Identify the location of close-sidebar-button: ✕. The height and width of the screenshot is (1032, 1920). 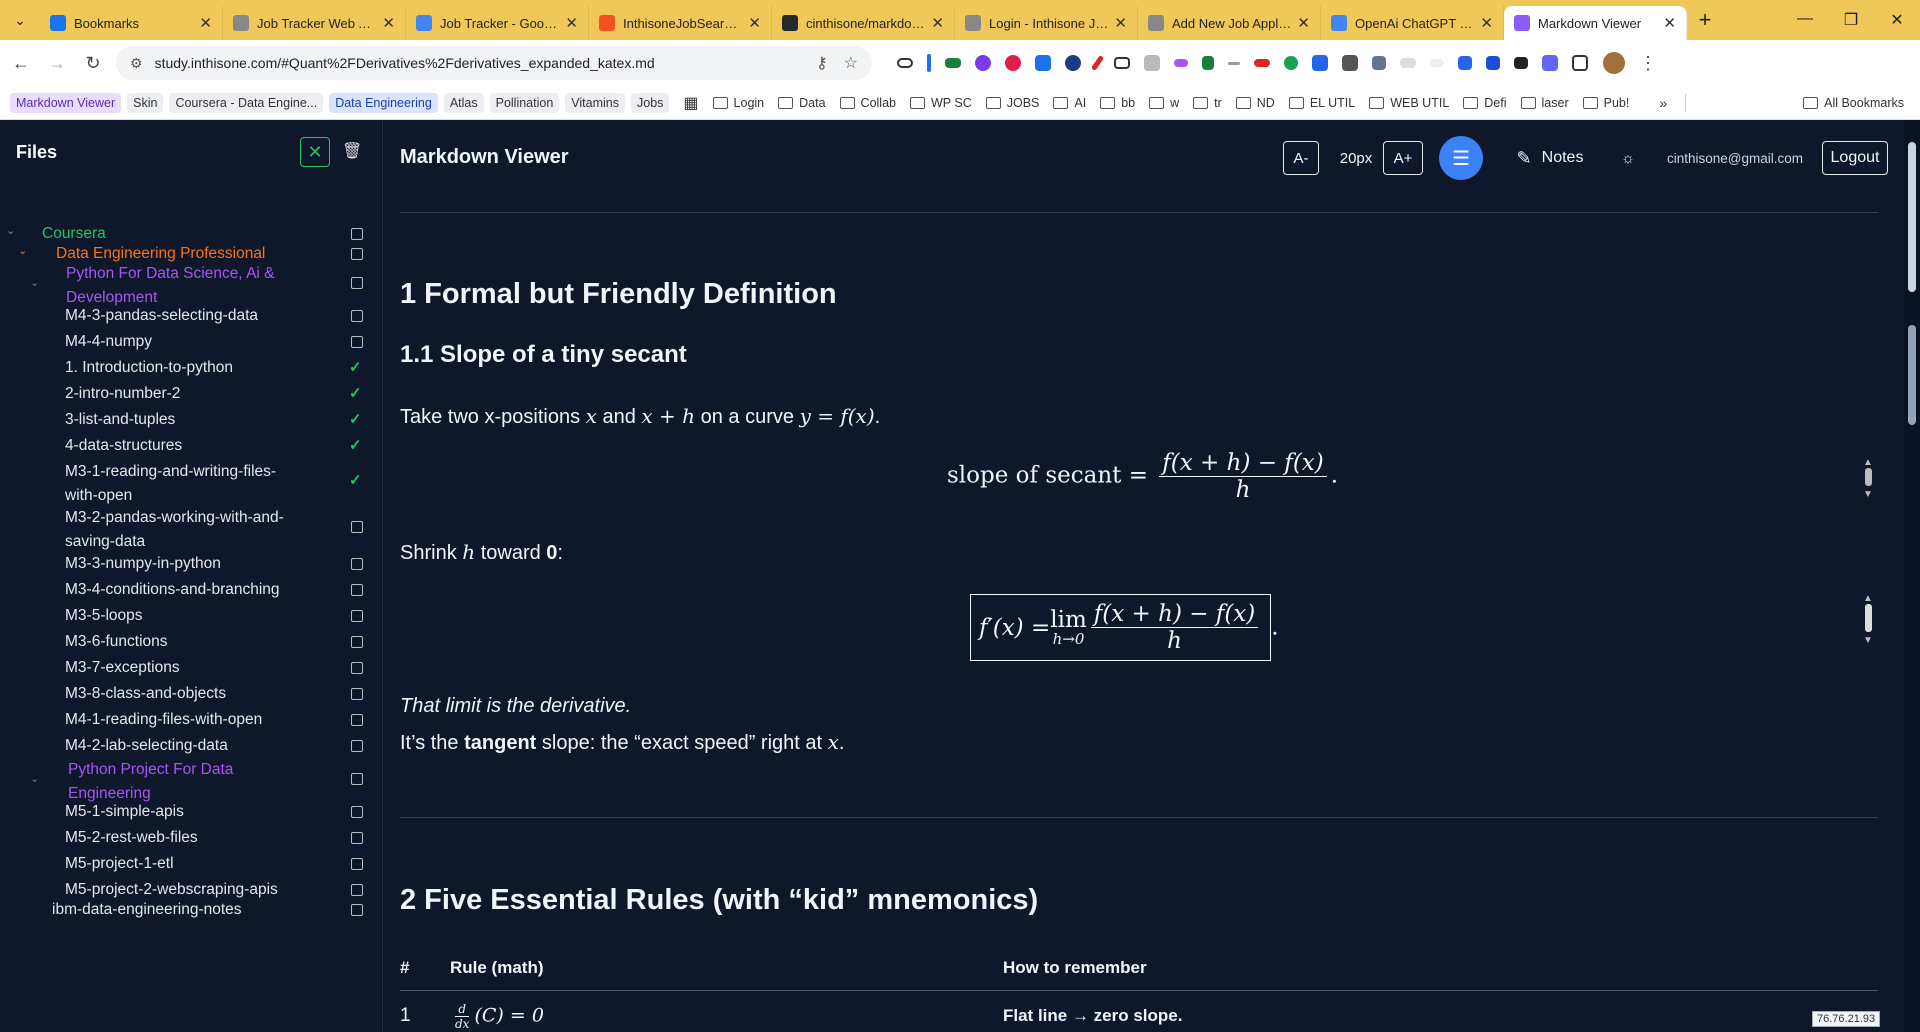
(315, 152).